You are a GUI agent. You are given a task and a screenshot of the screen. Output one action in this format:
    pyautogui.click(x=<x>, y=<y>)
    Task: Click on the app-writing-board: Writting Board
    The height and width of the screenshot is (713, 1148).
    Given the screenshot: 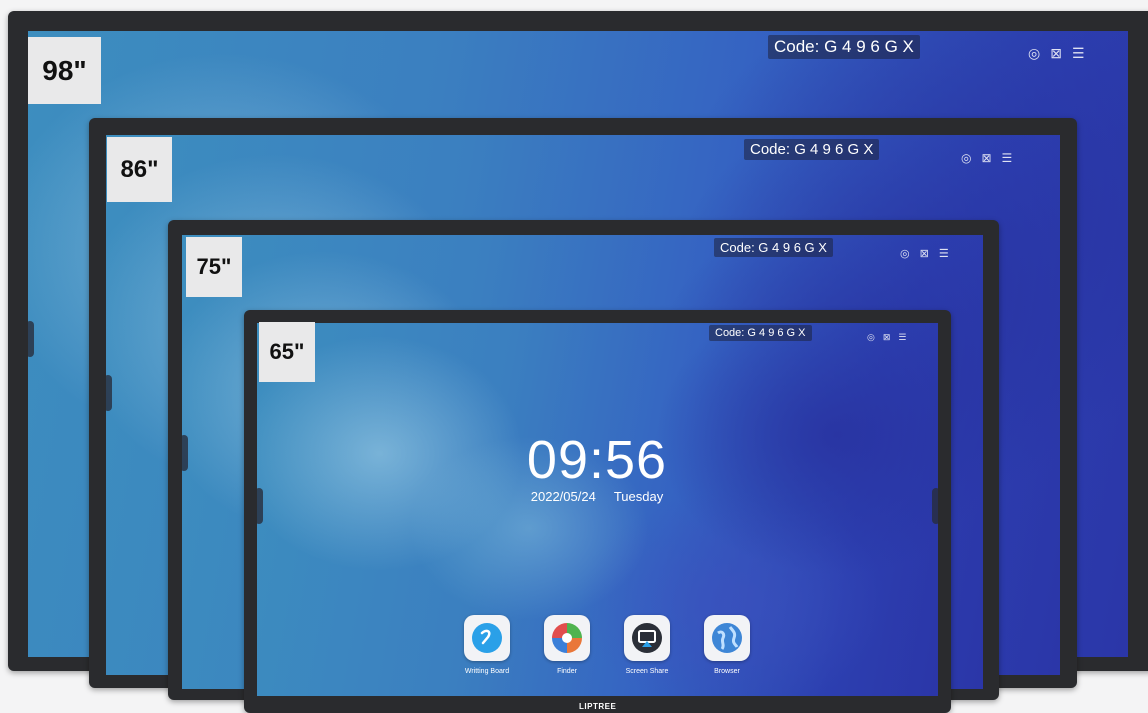 What is the action you would take?
    pyautogui.click(x=487, y=645)
    